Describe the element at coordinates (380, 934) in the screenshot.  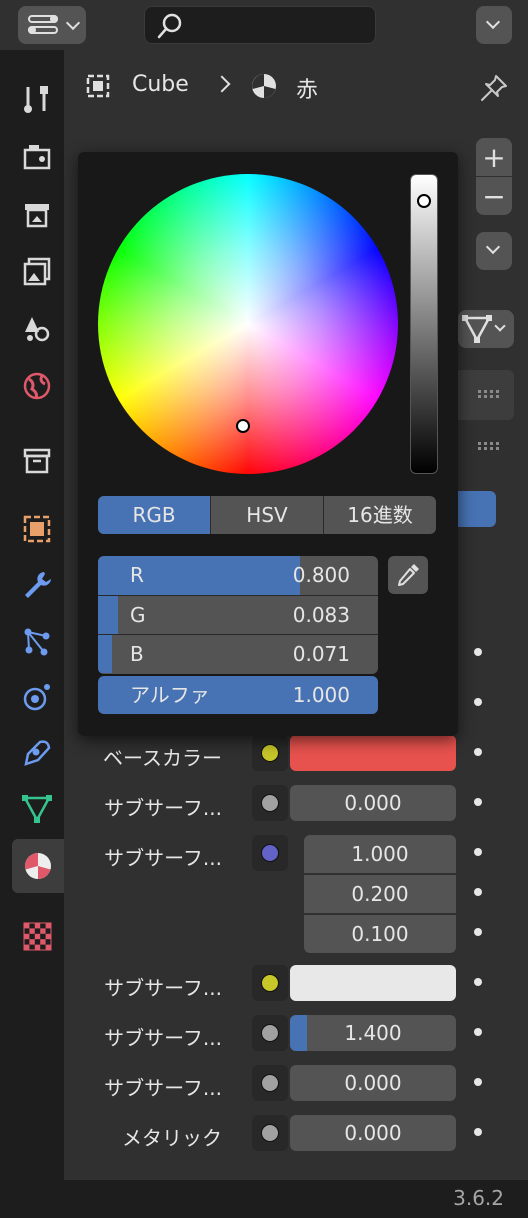
I see `vector-component-field: 0.100` at that location.